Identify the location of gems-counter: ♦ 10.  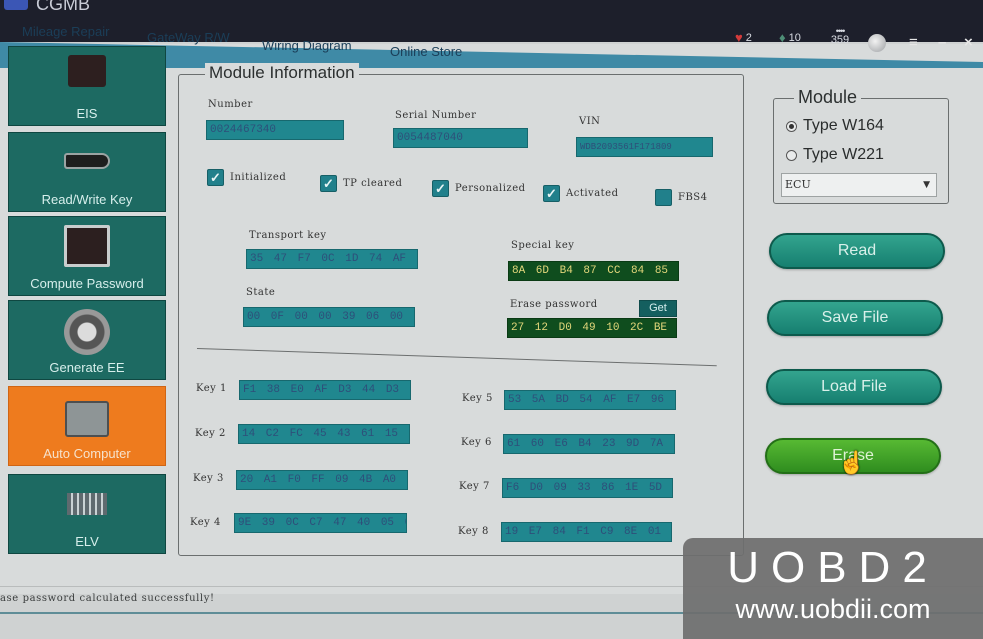
(790, 37).